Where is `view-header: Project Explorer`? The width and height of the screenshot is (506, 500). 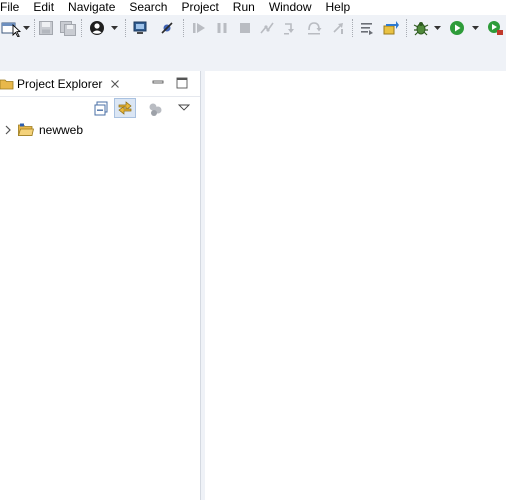
view-header: Project Explorer is located at coordinates (100, 84).